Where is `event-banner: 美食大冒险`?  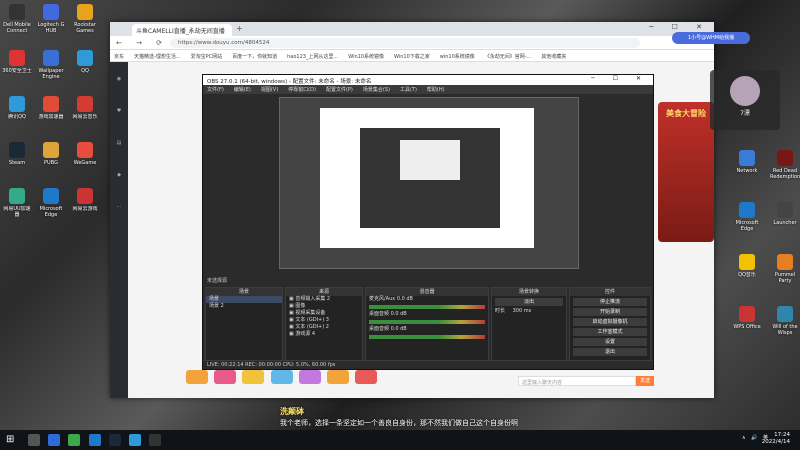 event-banner: 美食大冒险 is located at coordinates (686, 172).